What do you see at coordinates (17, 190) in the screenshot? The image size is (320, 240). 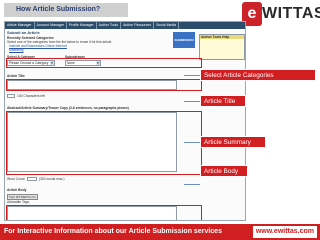 I see `article-body-label: Article Body` at bounding box center [17, 190].